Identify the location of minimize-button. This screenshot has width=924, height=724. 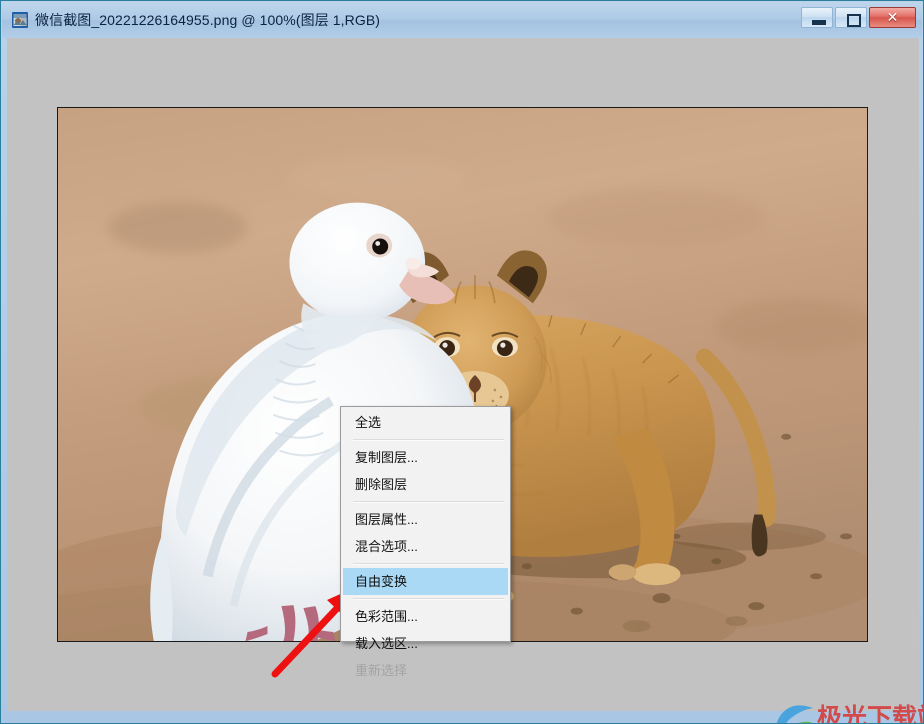
(817, 17).